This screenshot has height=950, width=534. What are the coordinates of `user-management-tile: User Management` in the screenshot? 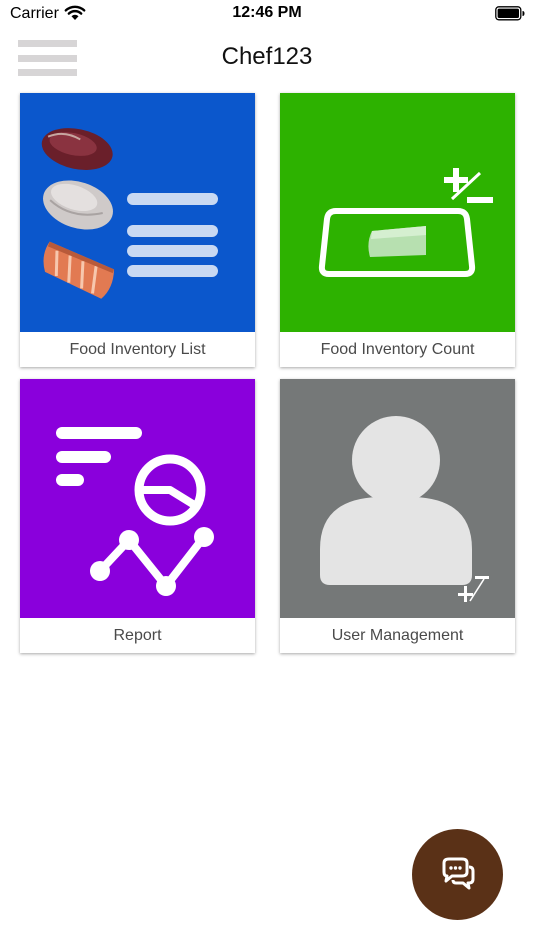 It's located at (397, 516).